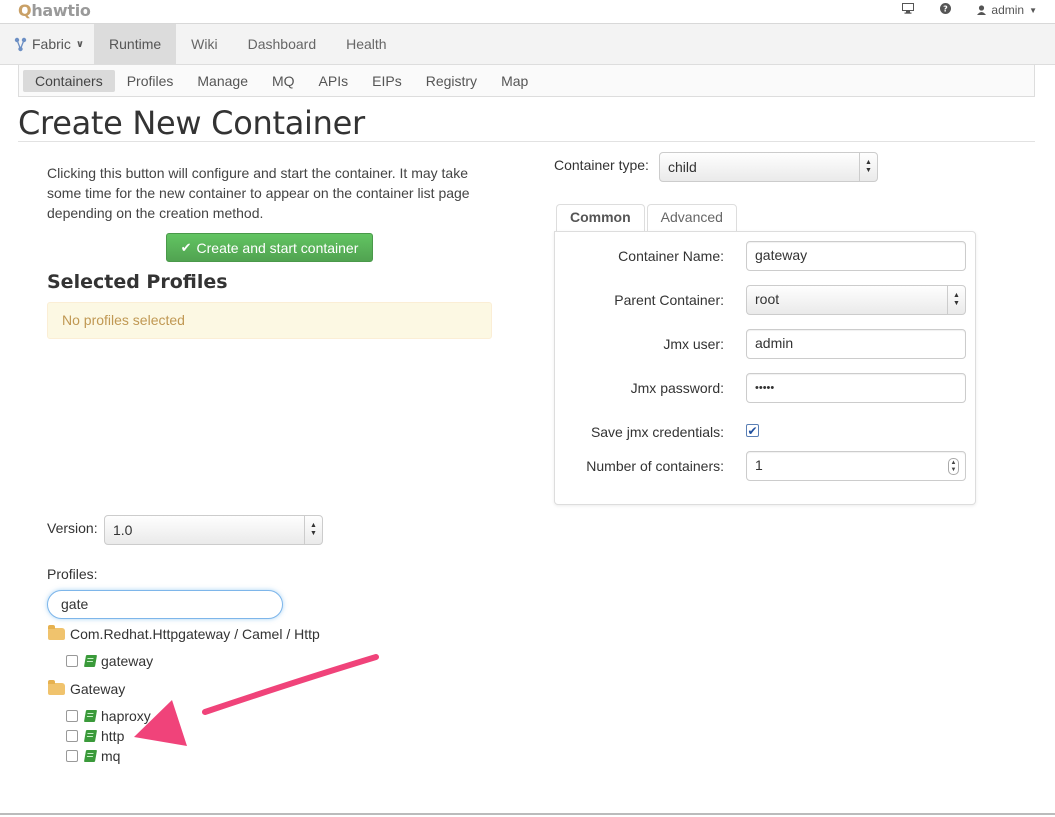  Describe the element at coordinates (671, 256) in the screenshot. I see `container-name-label: Container Name:` at that location.